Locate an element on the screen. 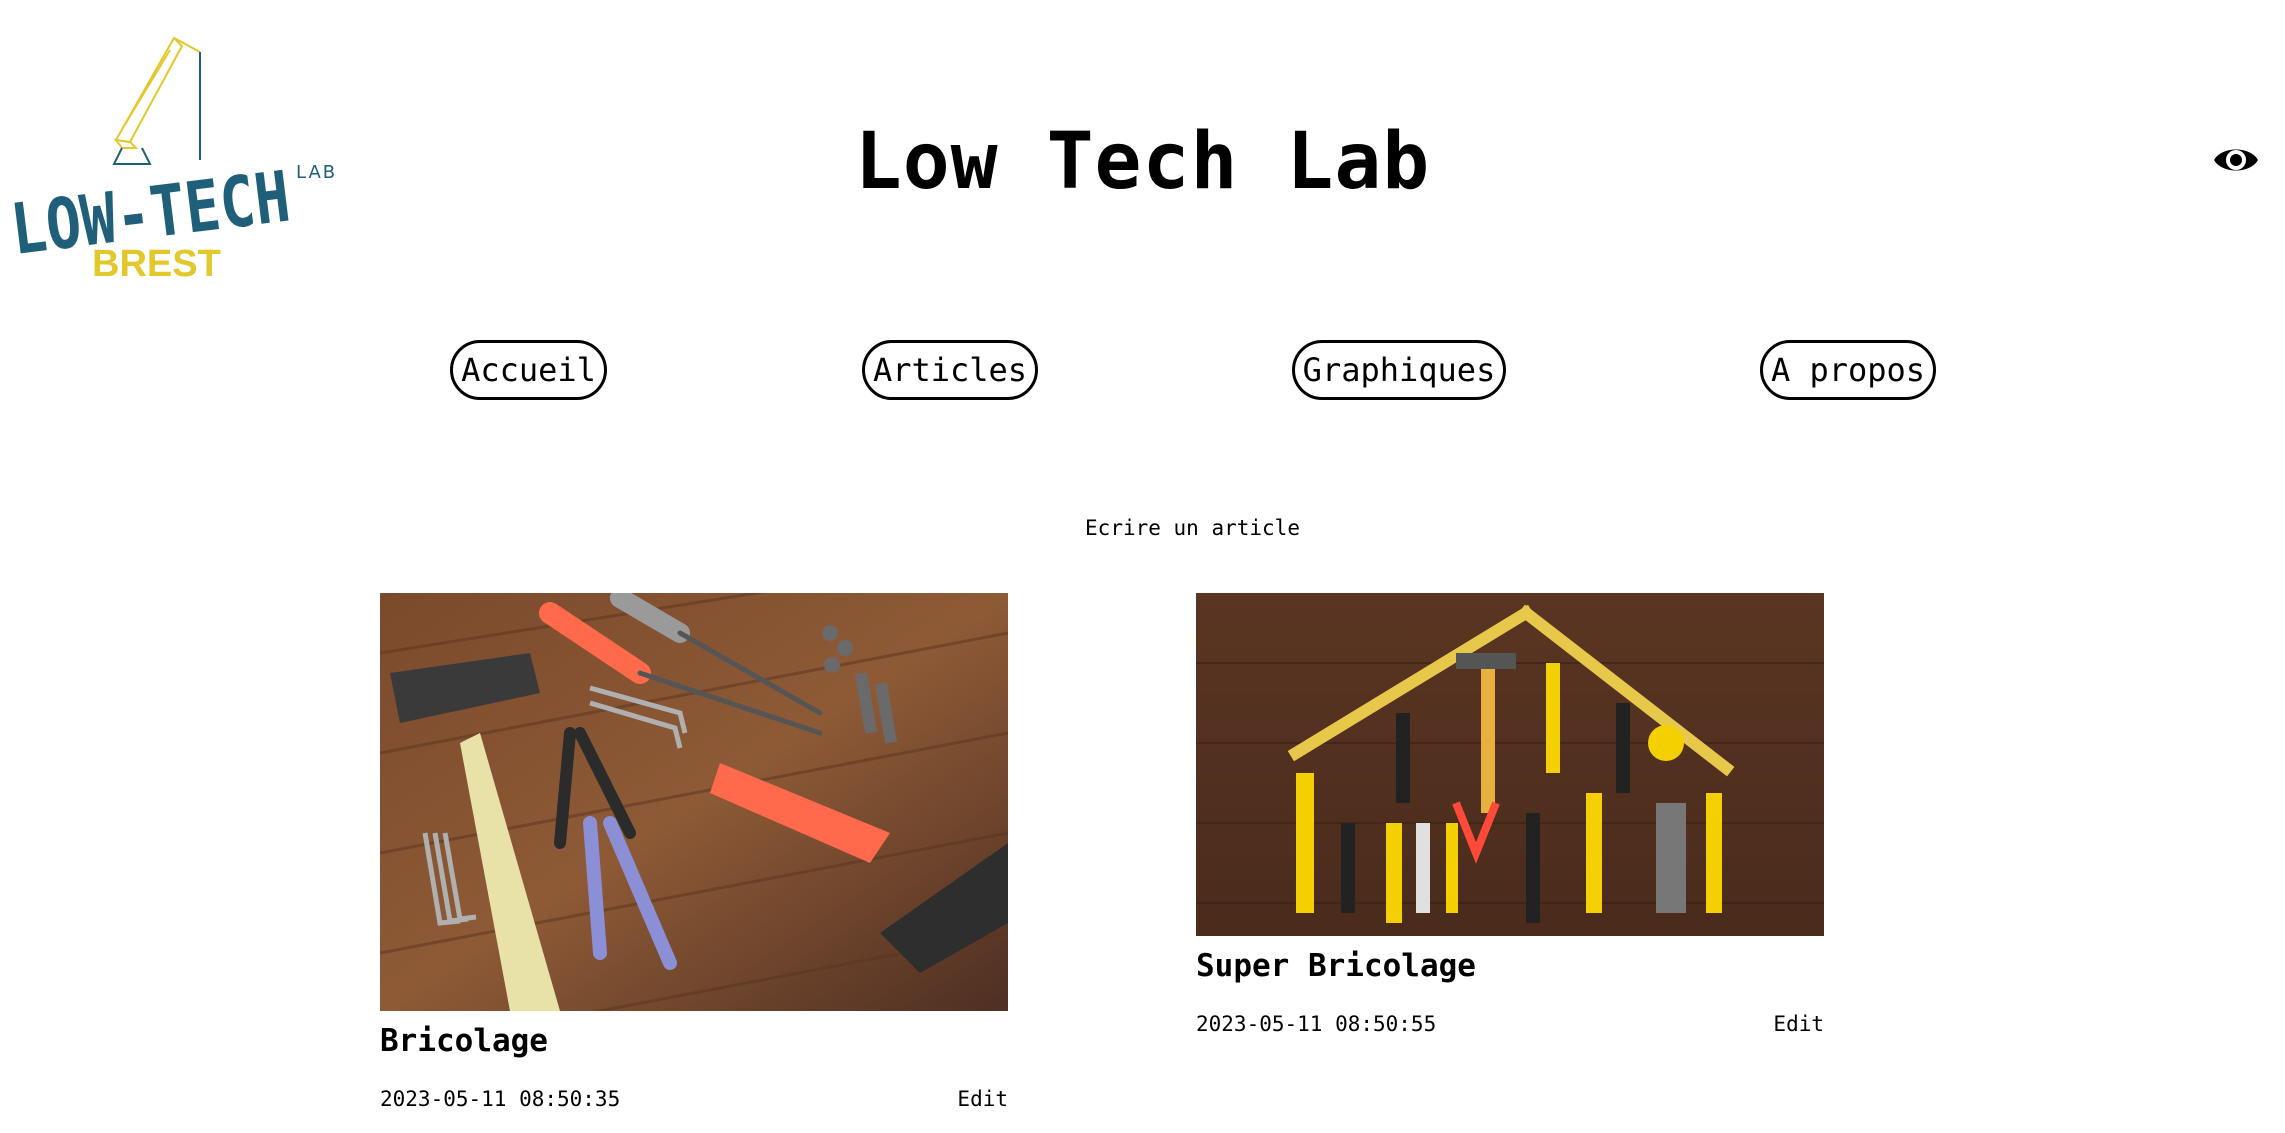  nav-item-a-propos: A propos is located at coordinates (1848, 370).